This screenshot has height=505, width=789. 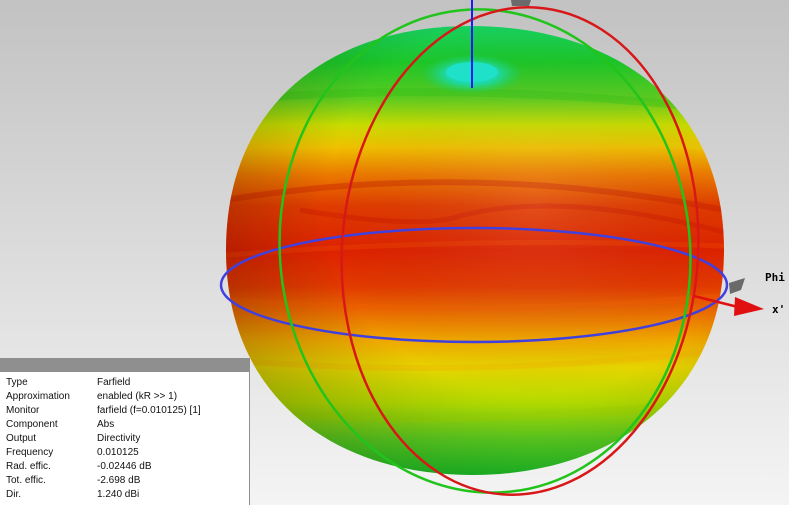 I want to click on info-key: Component, so click(x=32, y=424).